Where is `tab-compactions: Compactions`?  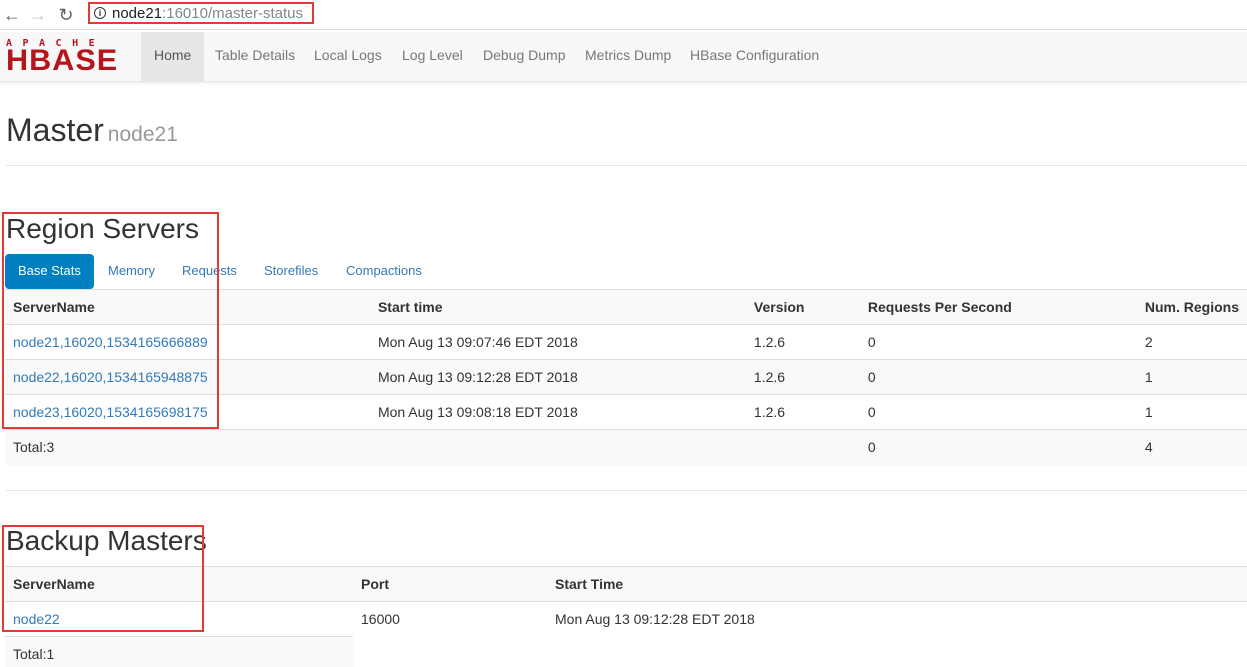 tab-compactions: Compactions is located at coordinates (384, 271).